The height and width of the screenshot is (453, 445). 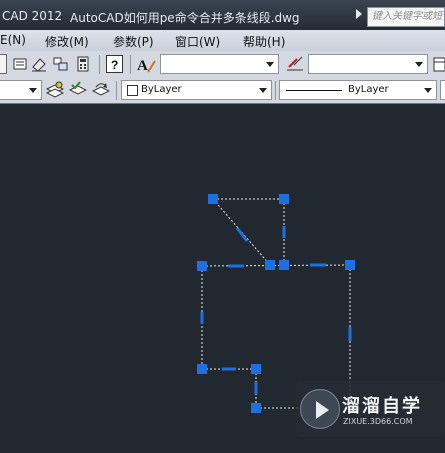 I want to click on menu-item-parametric: 参数(P), so click(x=133, y=41).